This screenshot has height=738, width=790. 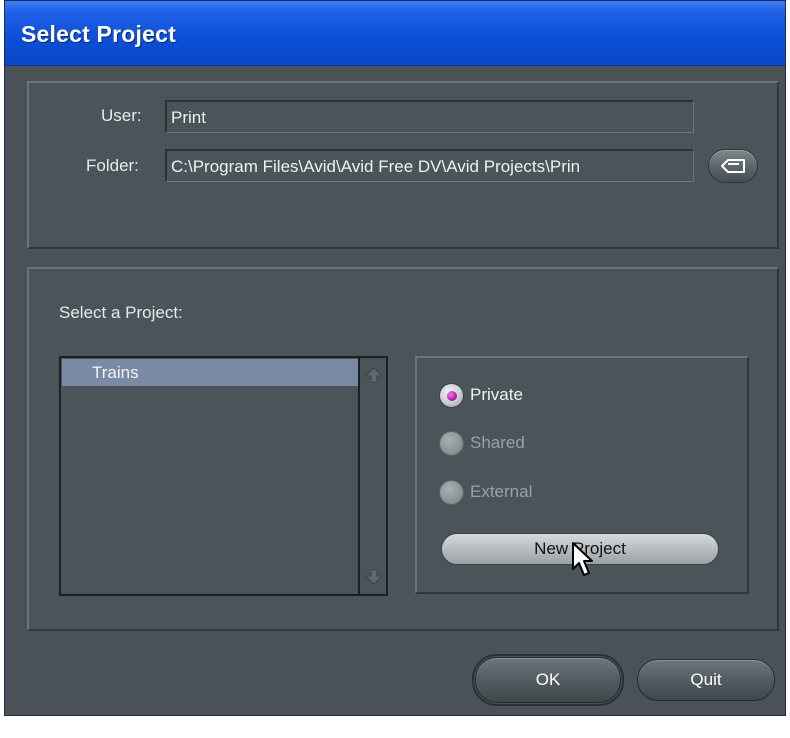 I want to click on folder-label: Folder:, so click(x=112, y=165).